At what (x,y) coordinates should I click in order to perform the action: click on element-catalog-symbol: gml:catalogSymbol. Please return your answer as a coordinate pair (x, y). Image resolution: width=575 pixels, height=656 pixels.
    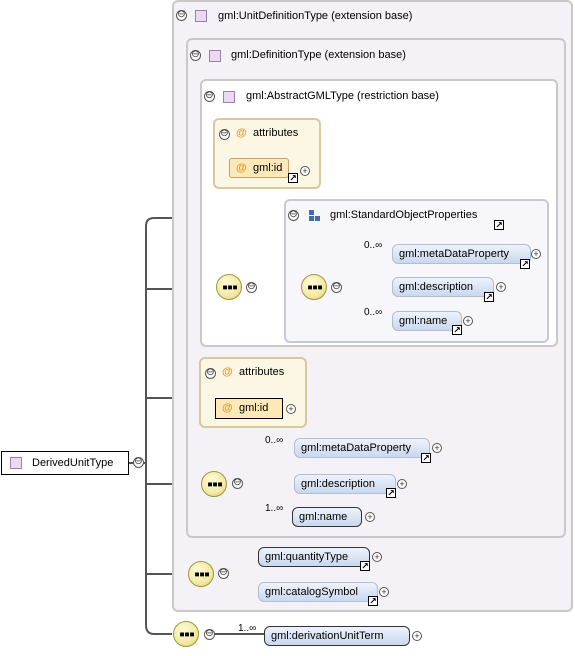
    Looking at the image, I should click on (318, 592).